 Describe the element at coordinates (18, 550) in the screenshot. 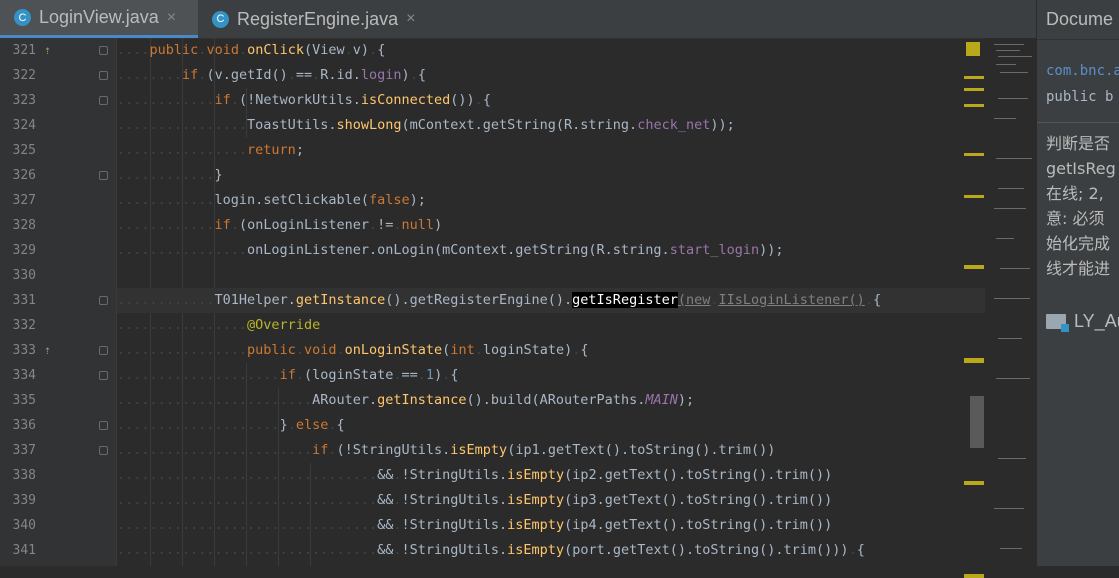

I see `line-number: 341` at that location.